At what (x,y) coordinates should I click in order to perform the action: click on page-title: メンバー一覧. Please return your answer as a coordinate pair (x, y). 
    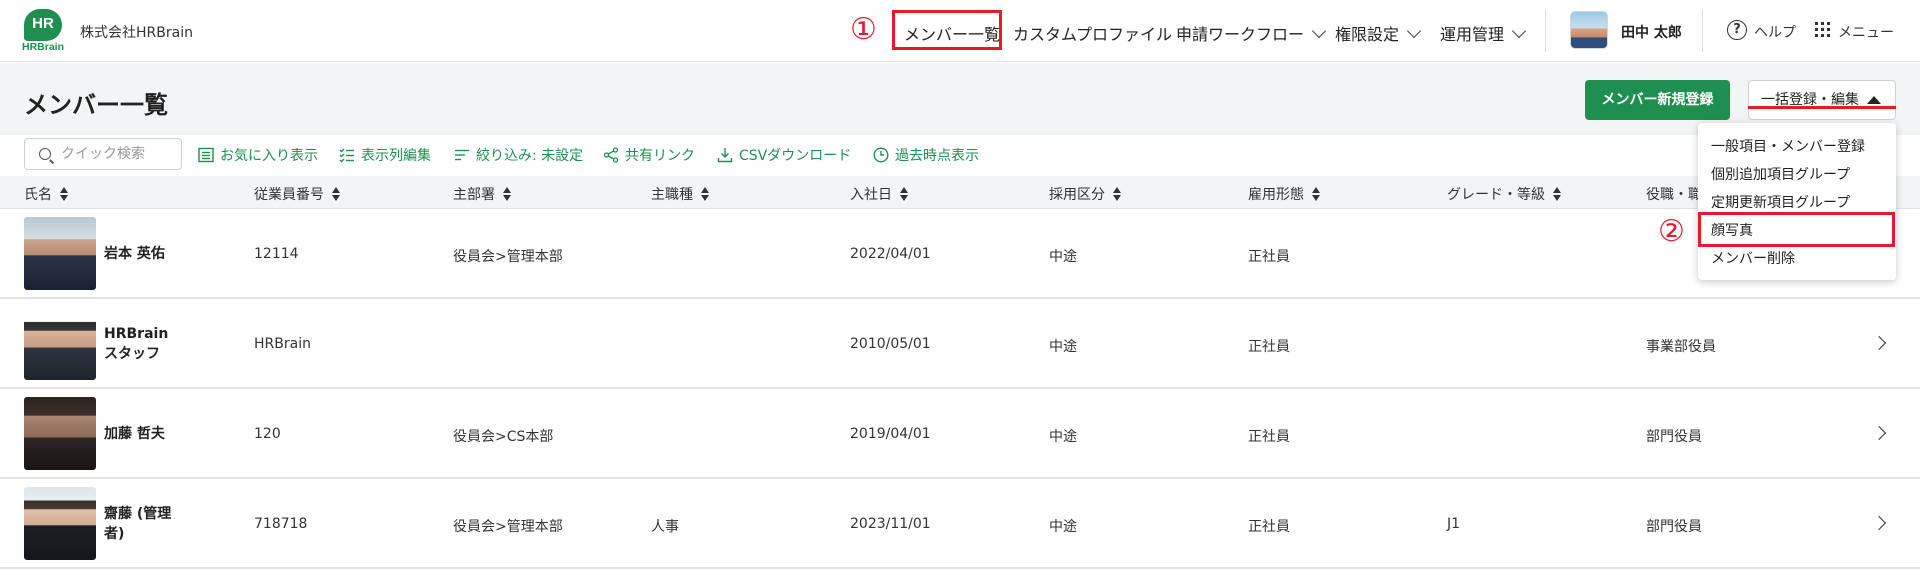
    Looking at the image, I should click on (96, 105).